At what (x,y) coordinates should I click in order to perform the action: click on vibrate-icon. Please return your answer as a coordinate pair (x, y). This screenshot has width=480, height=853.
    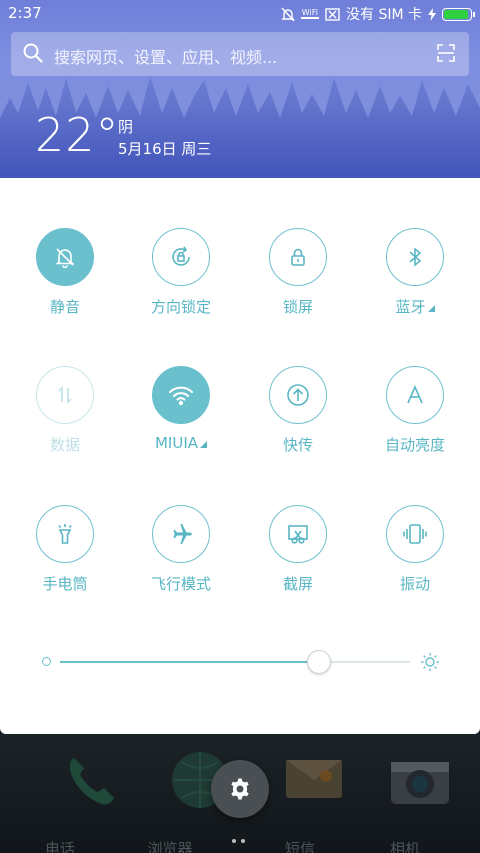
    Looking at the image, I should click on (415, 534).